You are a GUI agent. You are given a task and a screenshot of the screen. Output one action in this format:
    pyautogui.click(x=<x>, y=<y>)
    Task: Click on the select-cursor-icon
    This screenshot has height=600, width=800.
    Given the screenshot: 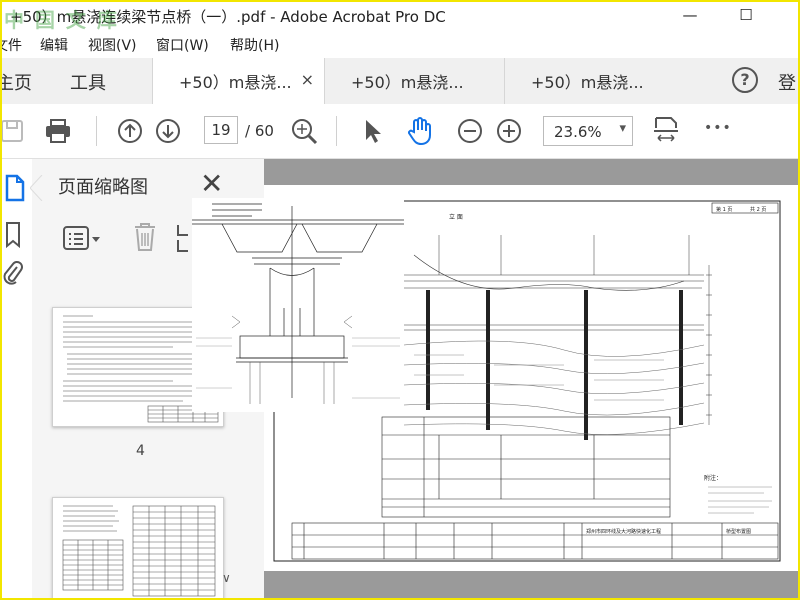 What is the action you would take?
    pyautogui.click(x=372, y=131)
    